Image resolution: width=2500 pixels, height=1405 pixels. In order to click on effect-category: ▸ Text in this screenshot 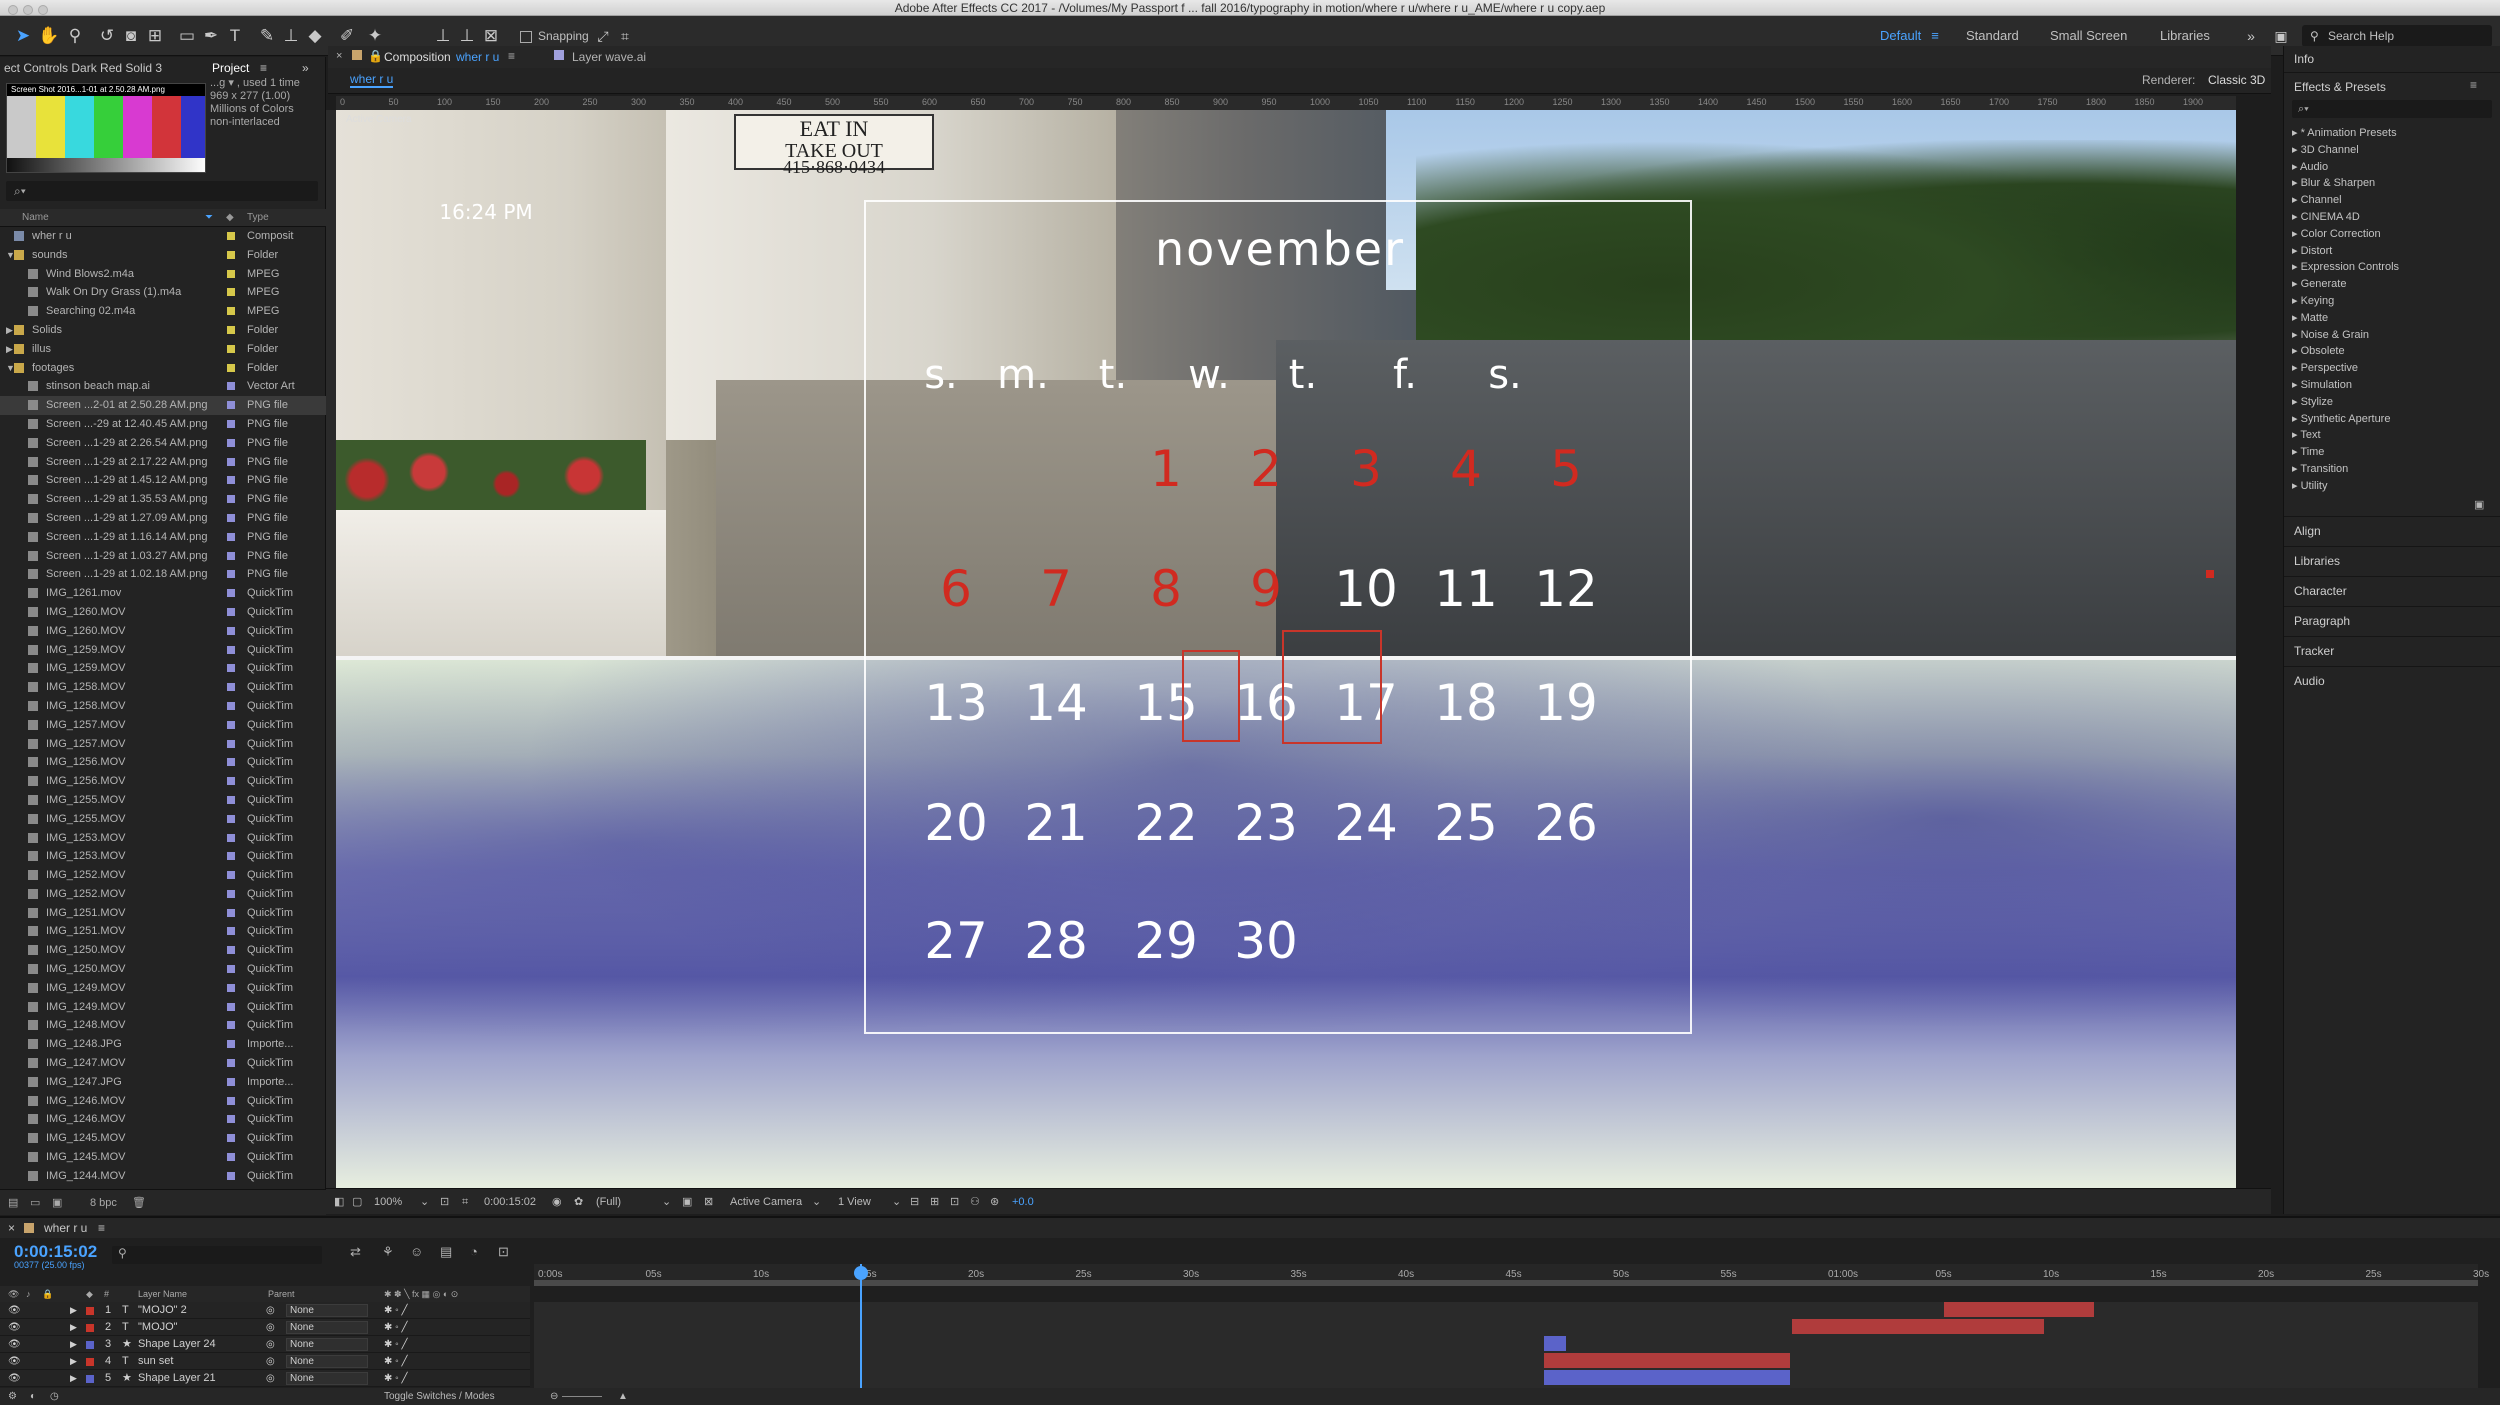, I will do `click(2306, 434)`.